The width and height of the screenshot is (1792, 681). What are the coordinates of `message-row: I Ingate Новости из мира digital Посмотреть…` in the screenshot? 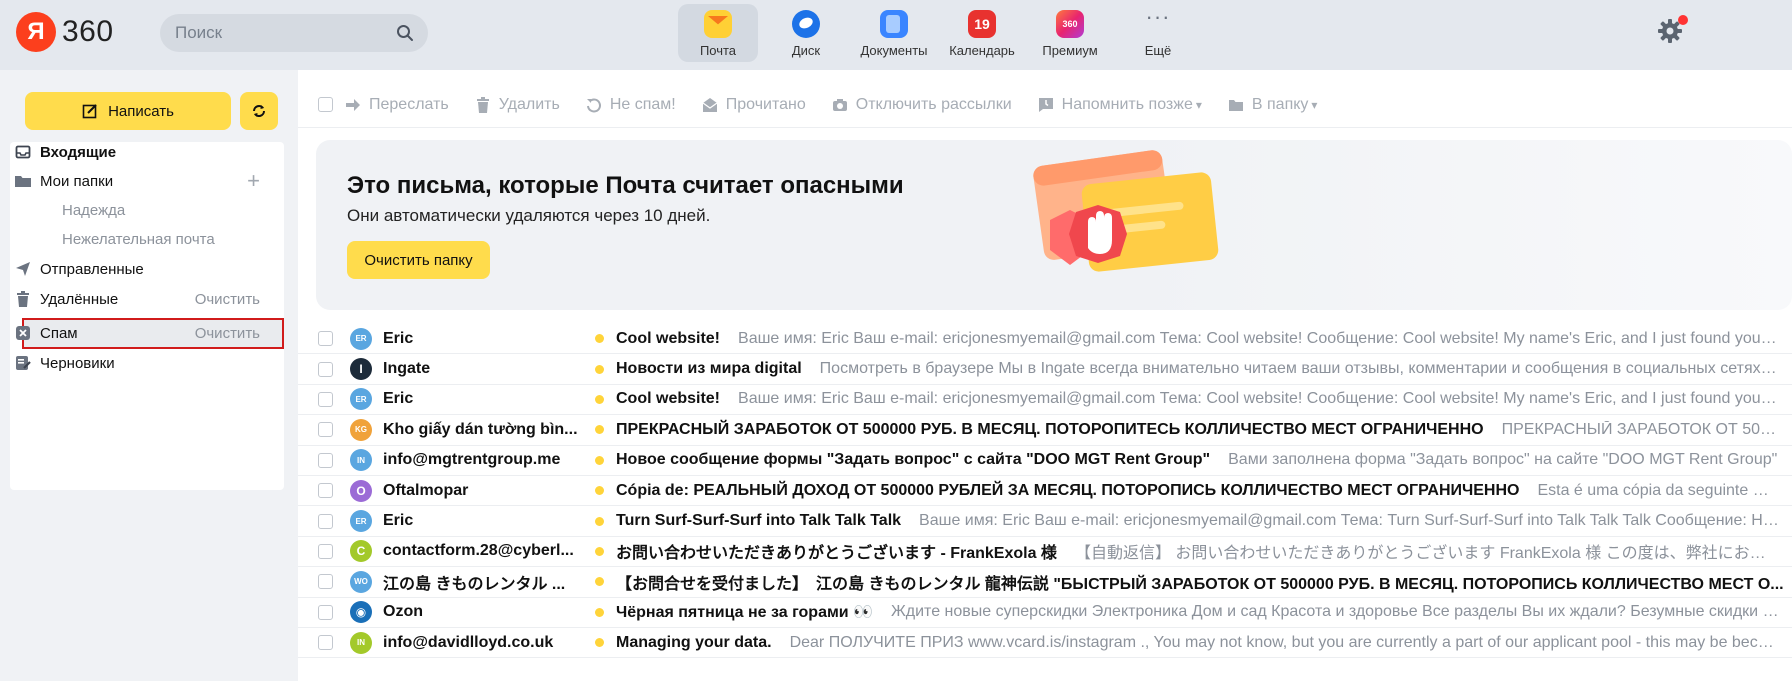 It's located at (1045, 369).